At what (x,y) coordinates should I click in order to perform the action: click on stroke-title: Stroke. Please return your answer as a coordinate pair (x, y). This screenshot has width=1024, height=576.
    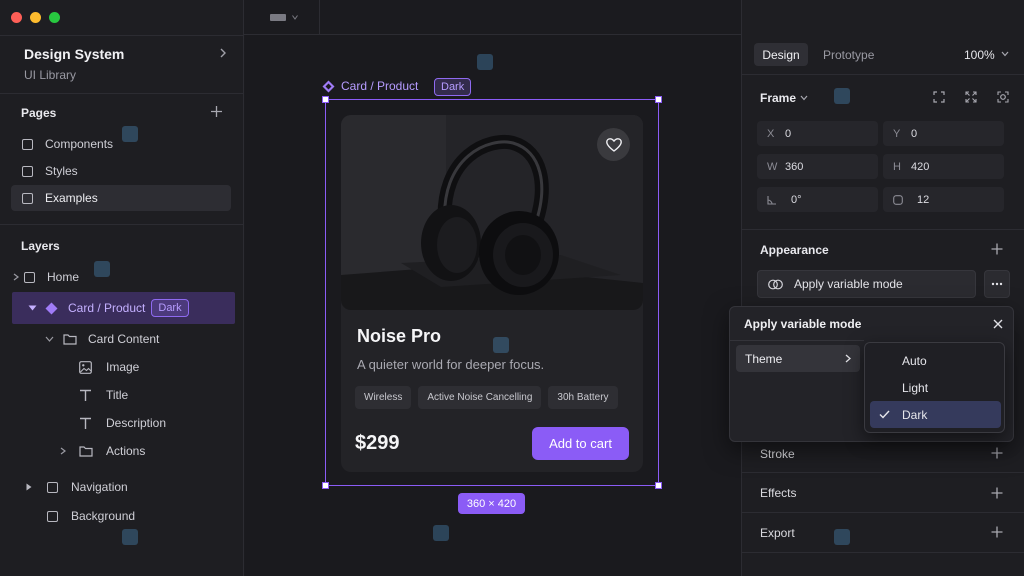
    Looking at the image, I should click on (777, 454).